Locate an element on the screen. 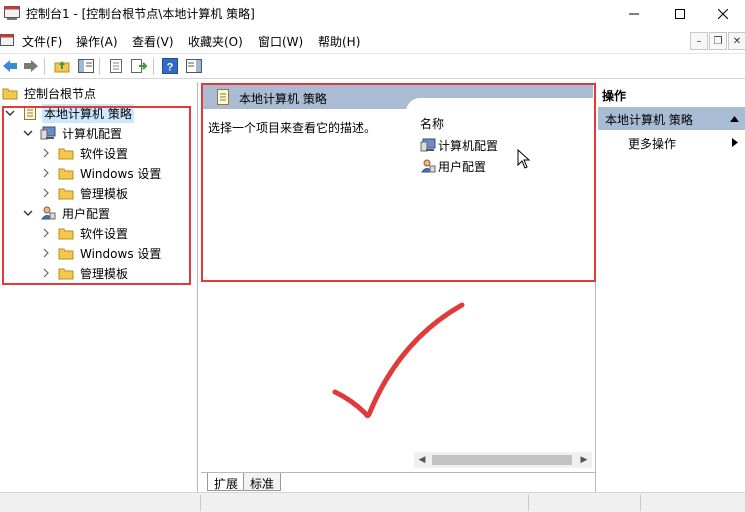  action-section-label: 本地计算机 策略 is located at coordinates (649, 120).